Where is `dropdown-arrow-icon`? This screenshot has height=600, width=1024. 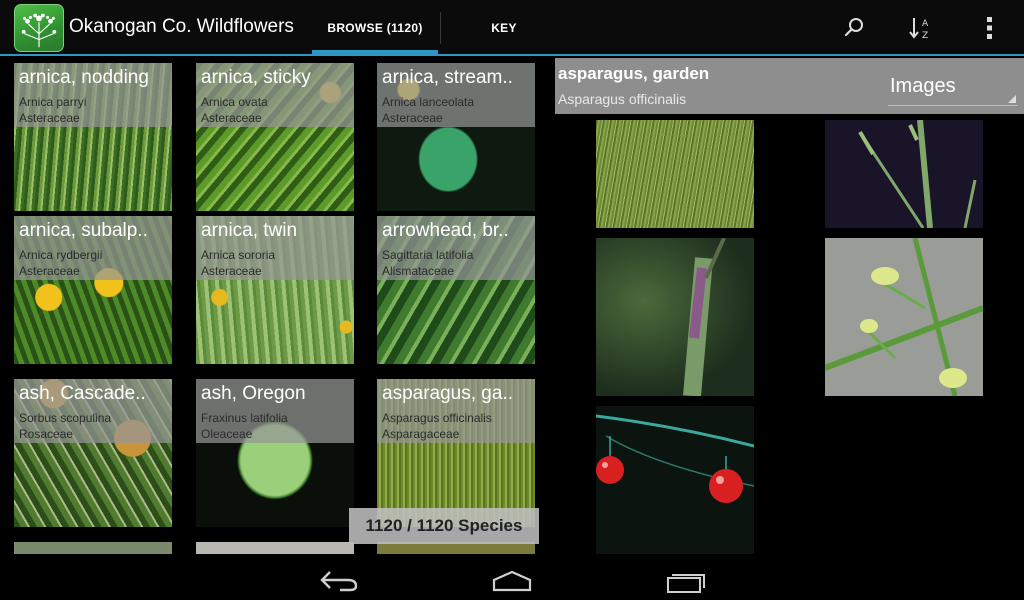 dropdown-arrow-icon is located at coordinates (1012, 99).